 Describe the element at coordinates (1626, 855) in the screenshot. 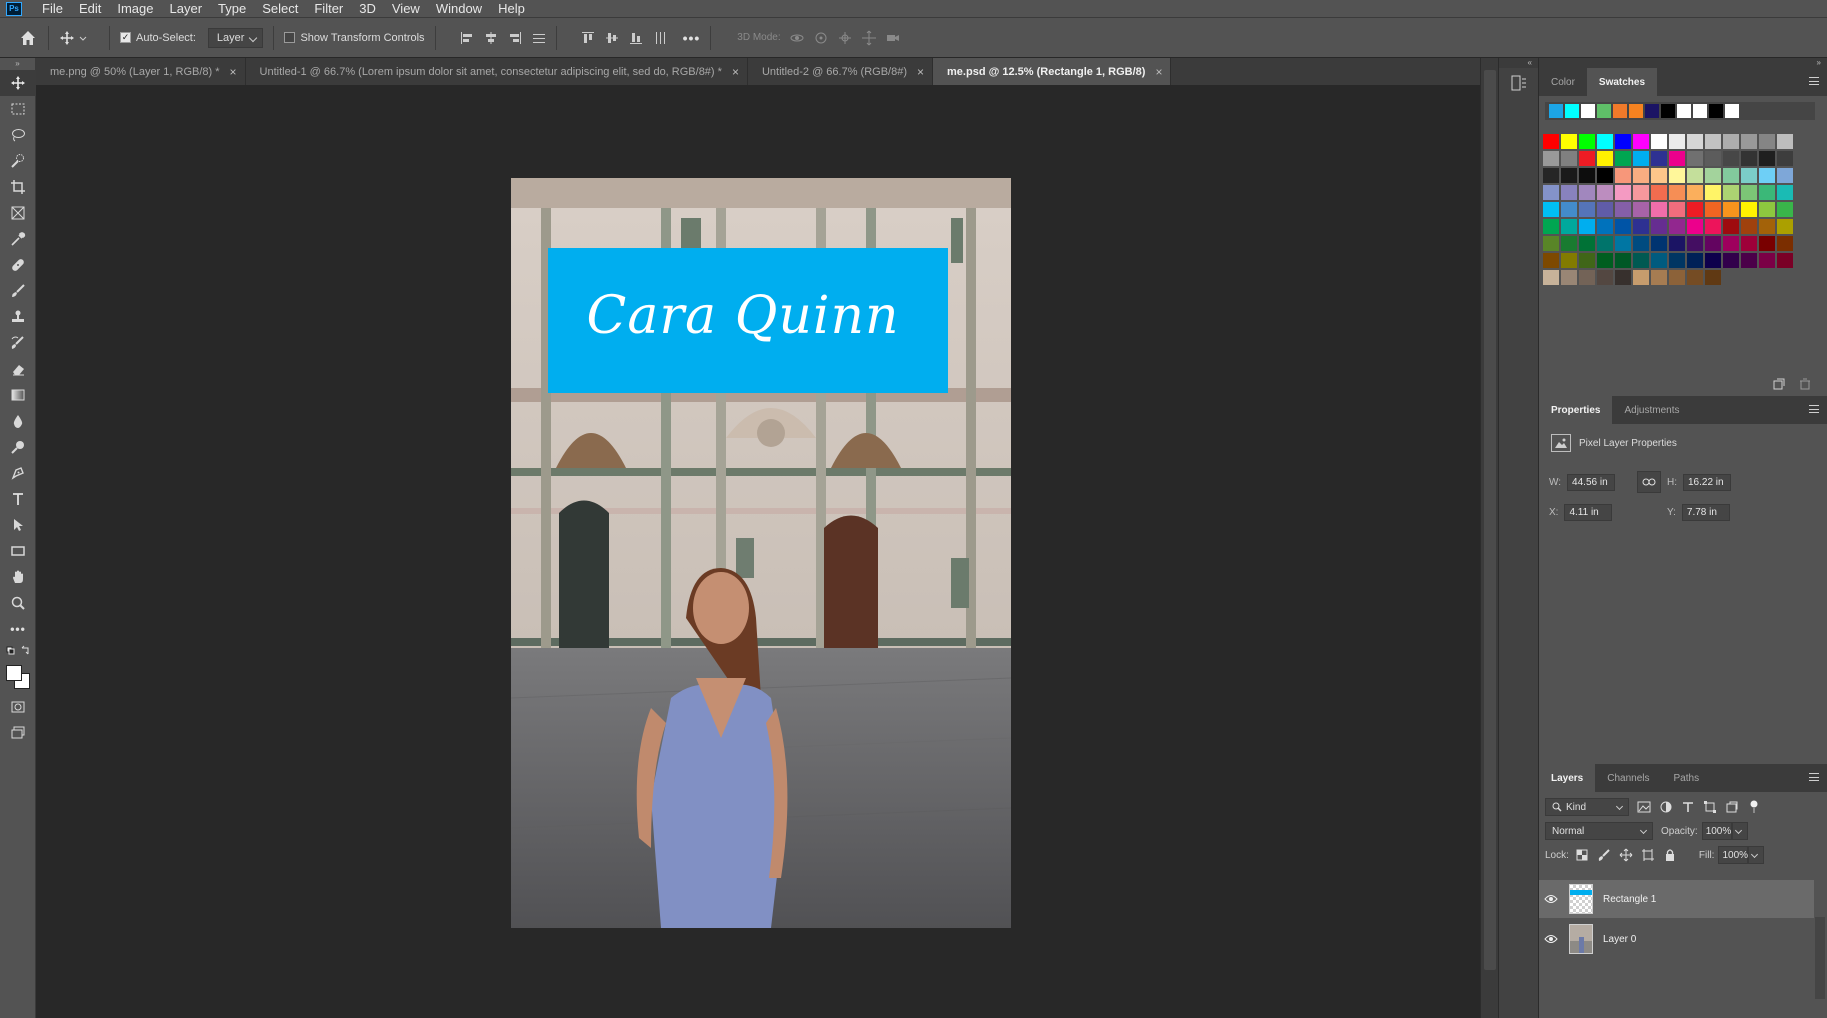

I see `lock-position-icon` at that location.